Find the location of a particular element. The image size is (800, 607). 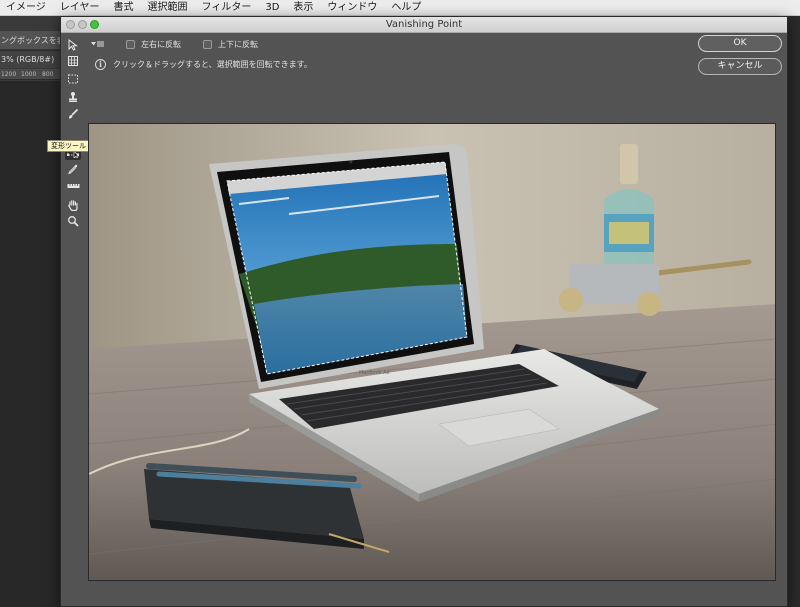

panel-menu-button is located at coordinates (97, 44).